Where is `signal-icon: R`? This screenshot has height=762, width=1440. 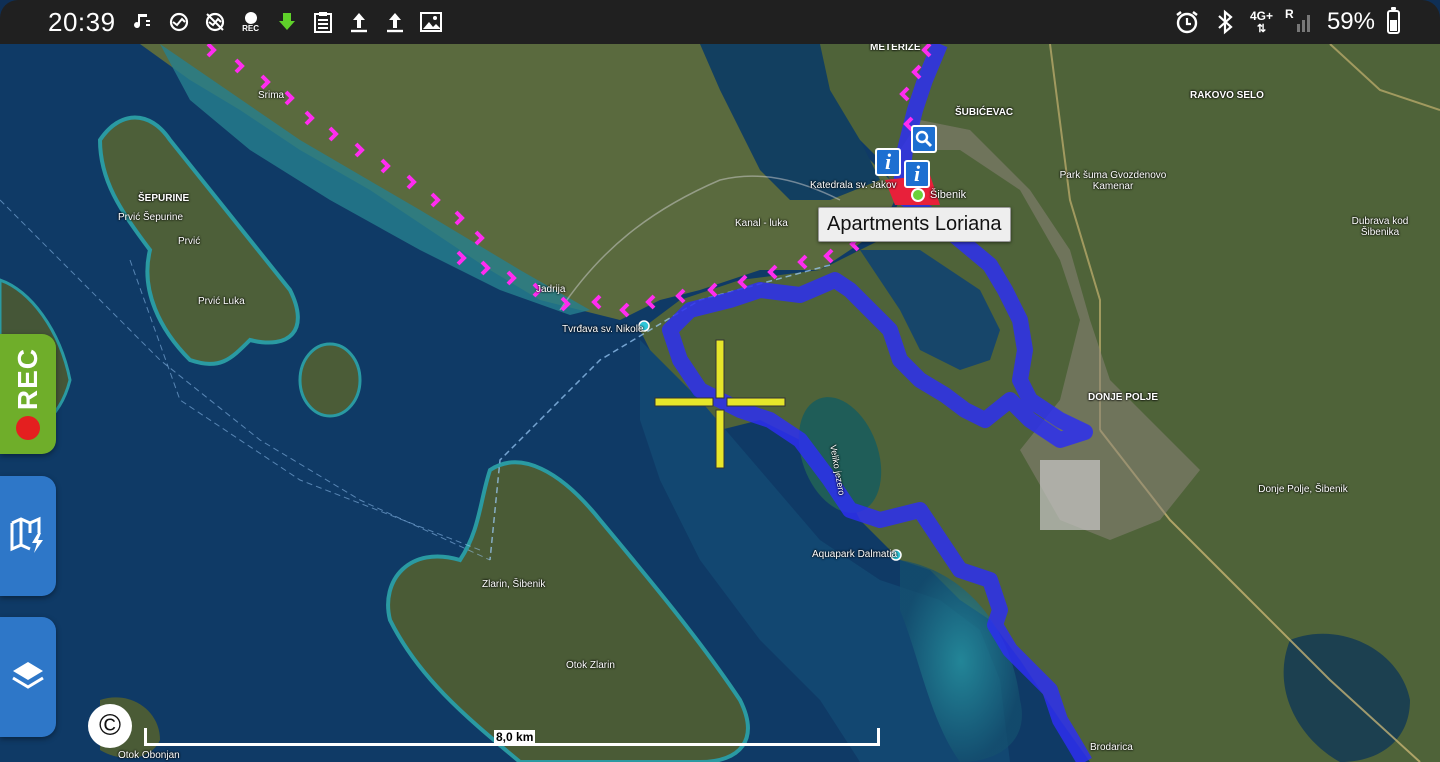 signal-icon: R is located at coordinates (1299, 21).